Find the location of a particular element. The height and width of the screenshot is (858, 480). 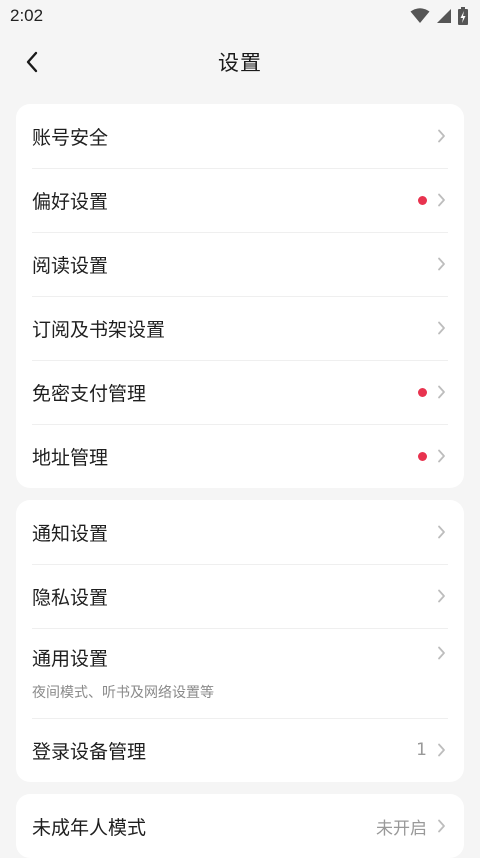

minor-mode-status: 未开启 is located at coordinates (401, 828).